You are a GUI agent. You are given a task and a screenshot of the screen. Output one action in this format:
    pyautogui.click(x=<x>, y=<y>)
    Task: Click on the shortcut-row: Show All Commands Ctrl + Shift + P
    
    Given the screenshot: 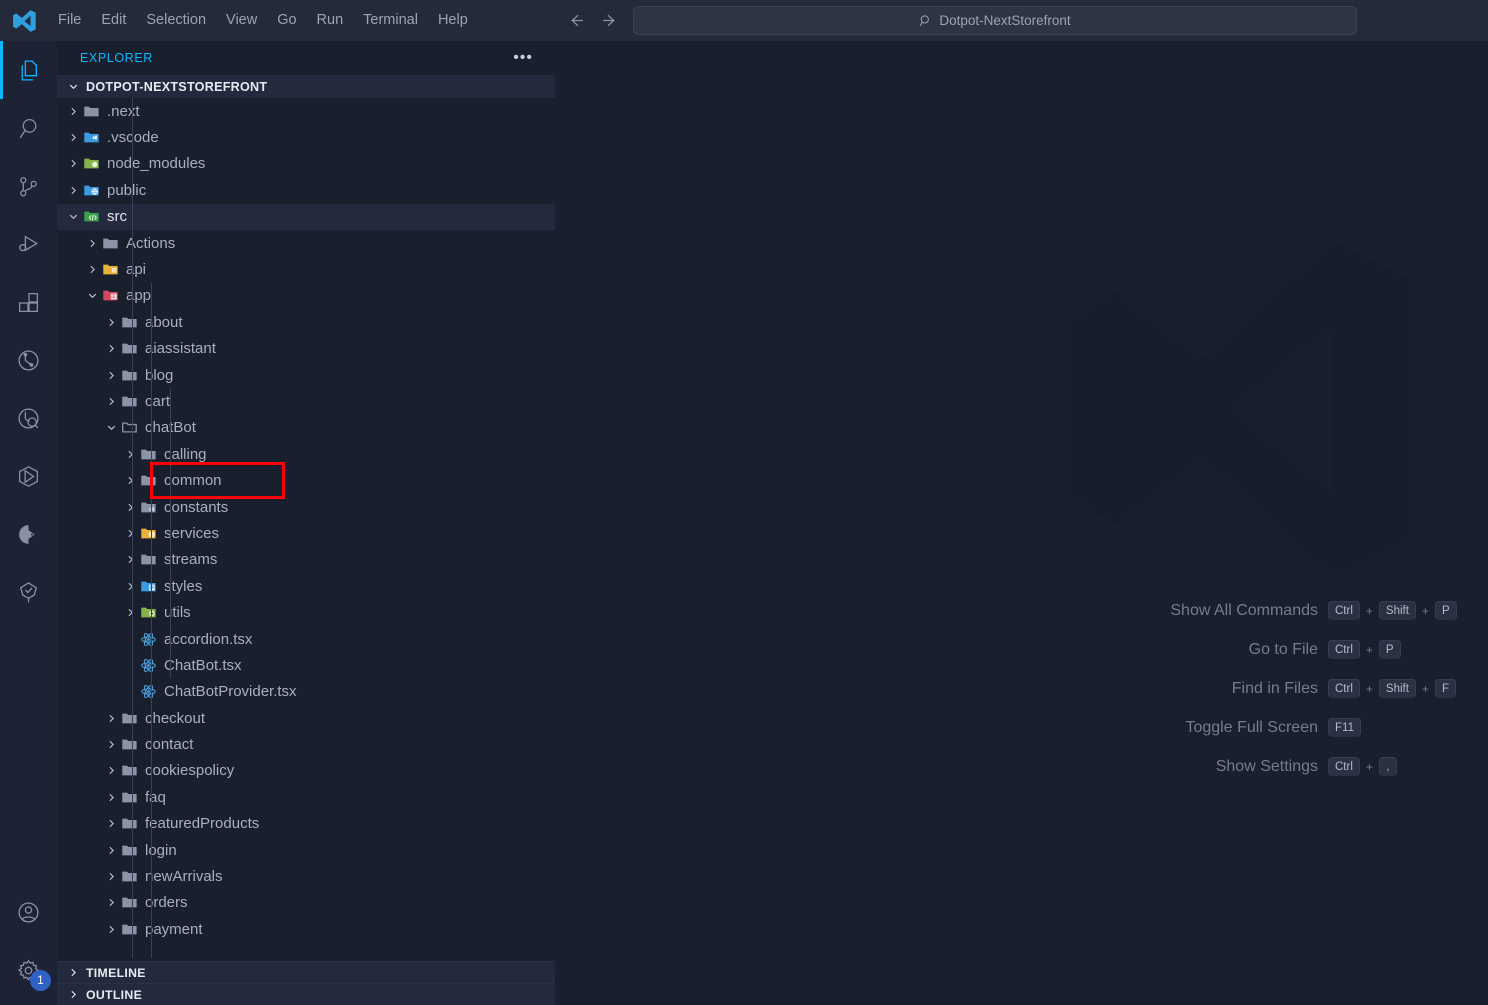 What is the action you would take?
    pyautogui.click(x=1207, y=610)
    